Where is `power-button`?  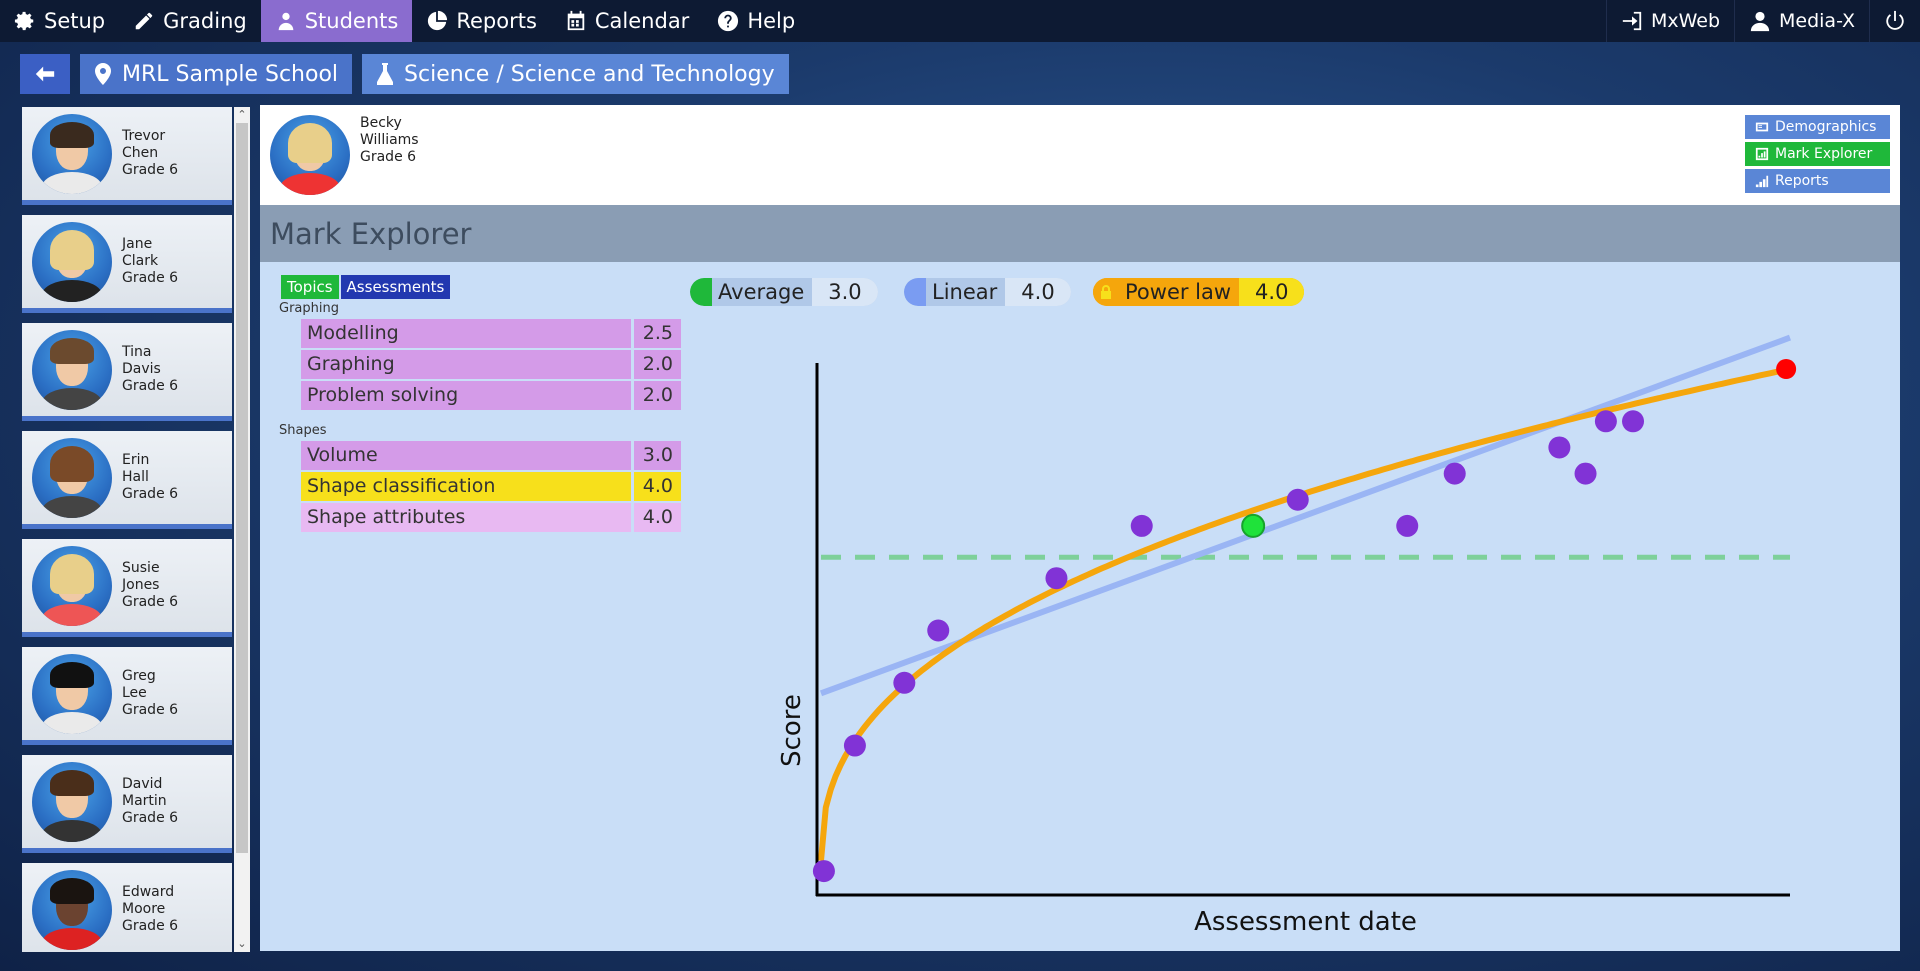
power-button is located at coordinates (1894, 21).